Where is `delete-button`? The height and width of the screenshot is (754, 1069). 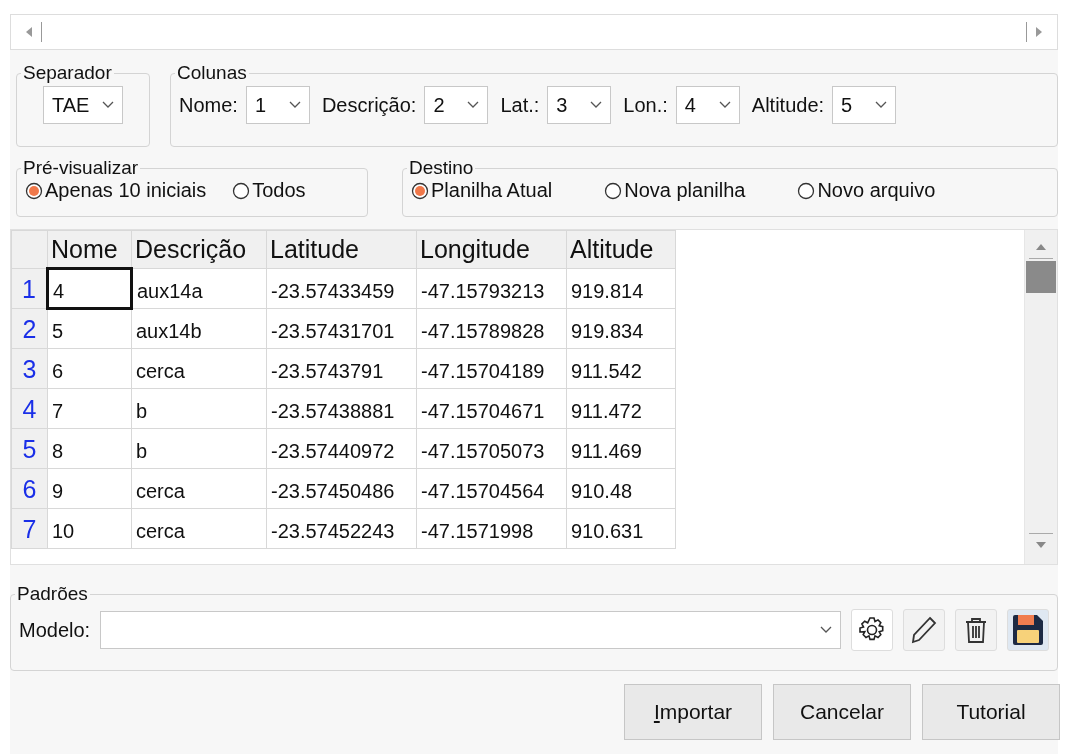
delete-button is located at coordinates (976, 630).